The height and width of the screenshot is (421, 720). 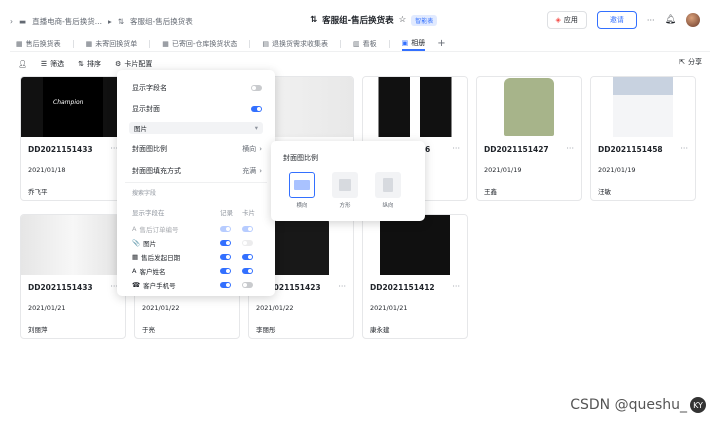 I want to click on card-order-id: DD2021151433, so click(x=60, y=287).